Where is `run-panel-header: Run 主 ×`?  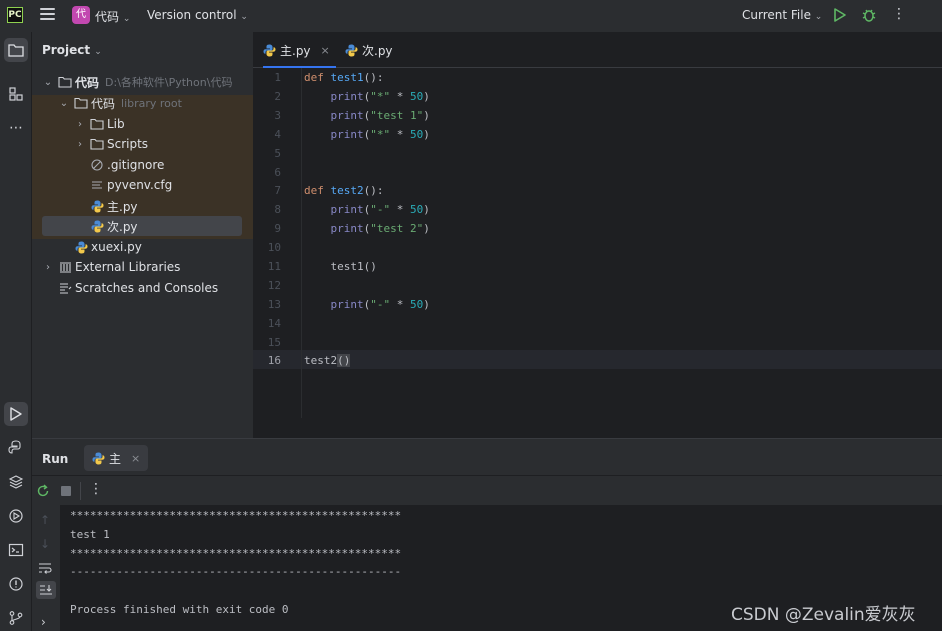
run-panel-header: Run 主 × is located at coordinates (487, 457).